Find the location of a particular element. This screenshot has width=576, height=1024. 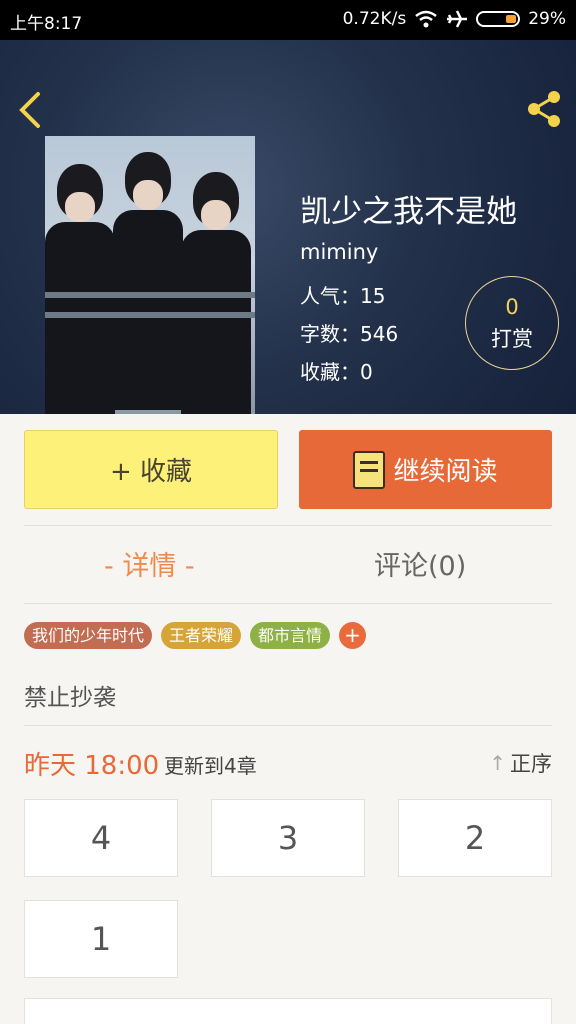

airplane-icon is located at coordinates (457, 19).